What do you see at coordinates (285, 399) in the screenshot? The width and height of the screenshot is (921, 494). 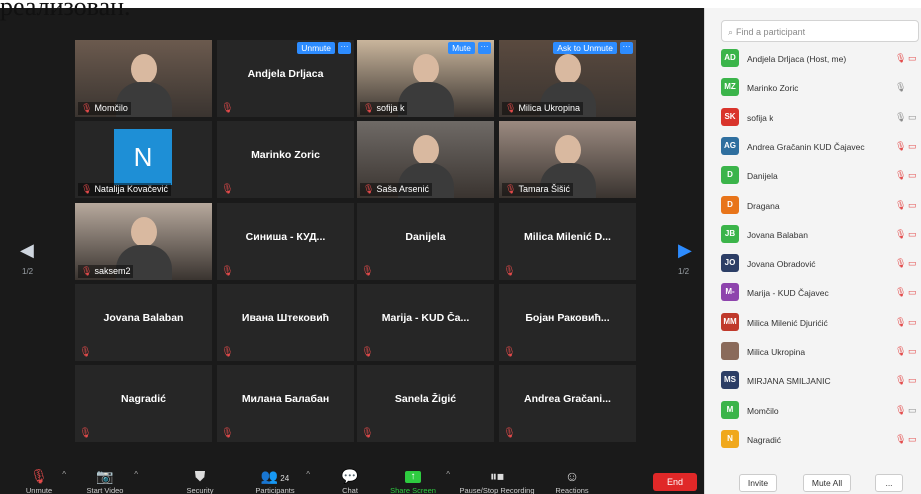 I see `participant-name: Милана Балабан` at bounding box center [285, 399].